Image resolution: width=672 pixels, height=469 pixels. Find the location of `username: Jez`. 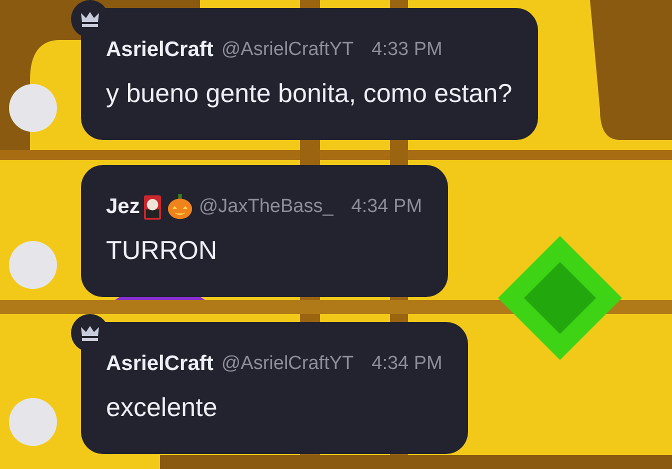

username: Jez is located at coordinates (123, 207).